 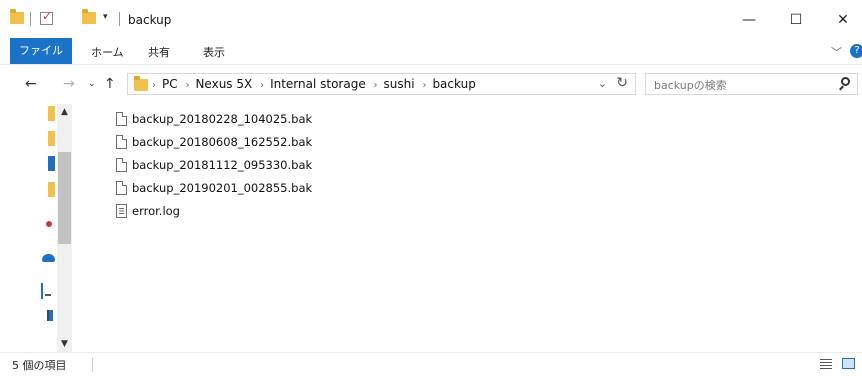 What do you see at coordinates (265, 213) in the screenshot?
I see `file-item: error.log` at bounding box center [265, 213].